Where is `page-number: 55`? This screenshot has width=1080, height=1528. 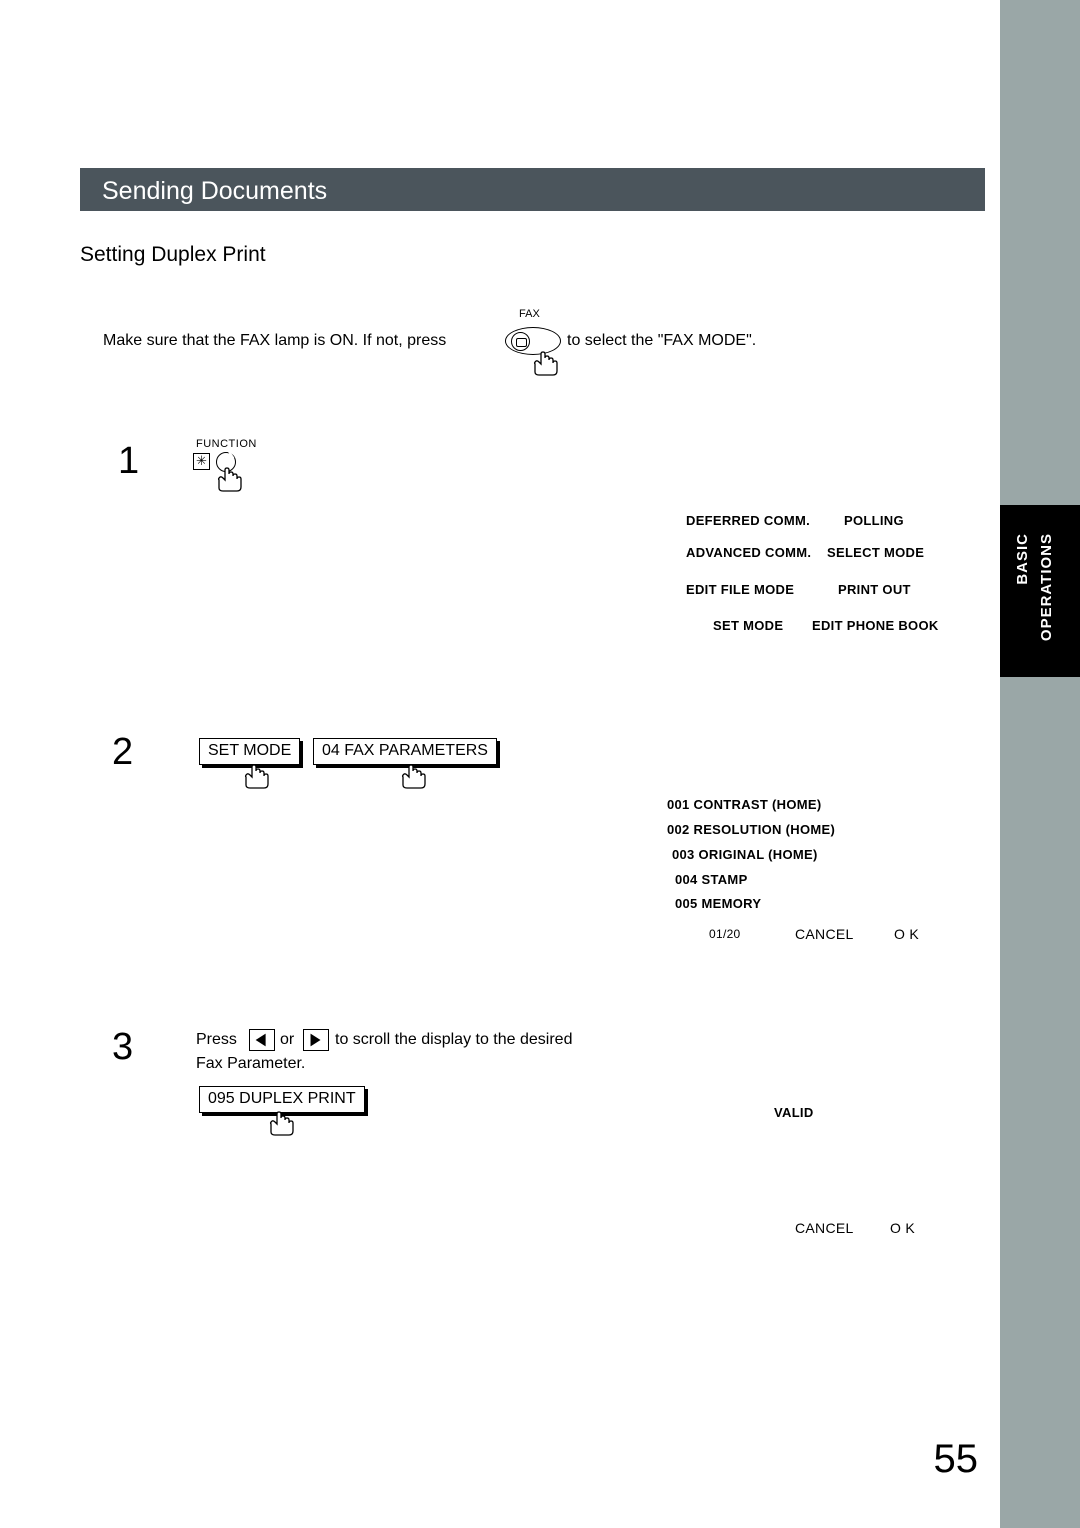
page-number: 55 is located at coordinates (956, 1459).